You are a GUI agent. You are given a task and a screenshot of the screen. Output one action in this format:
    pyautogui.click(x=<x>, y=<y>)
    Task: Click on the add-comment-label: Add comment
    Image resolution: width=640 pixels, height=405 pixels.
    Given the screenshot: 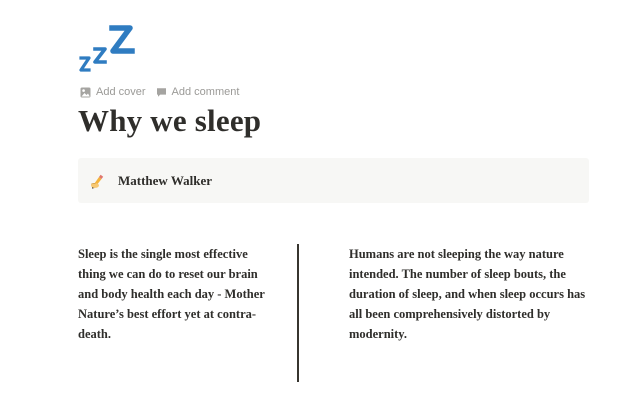 What is the action you would take?
    pyautogui.click(x=205, y=92)
    